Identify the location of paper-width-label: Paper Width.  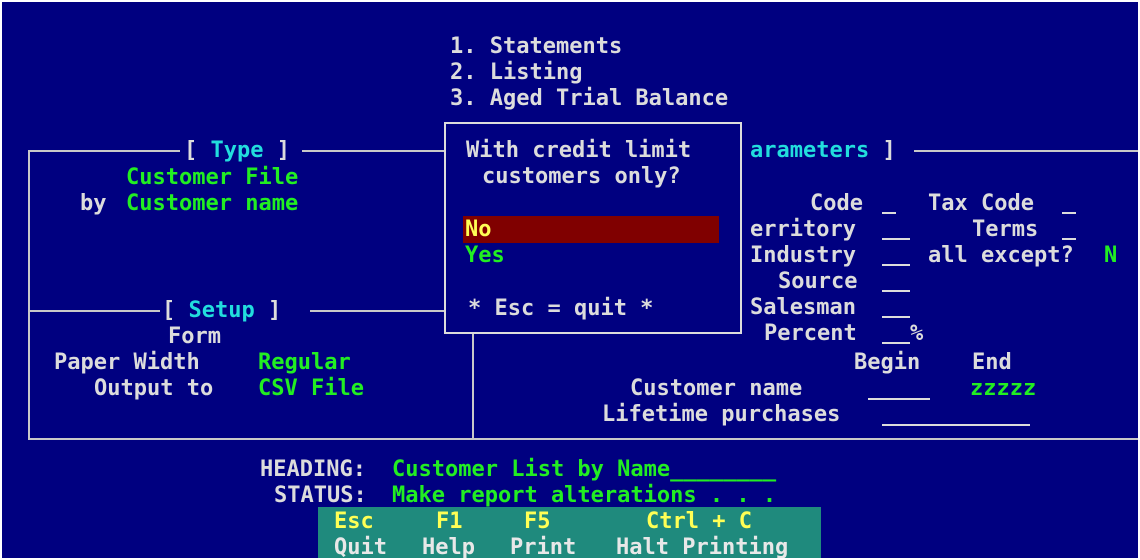
(127, 362).